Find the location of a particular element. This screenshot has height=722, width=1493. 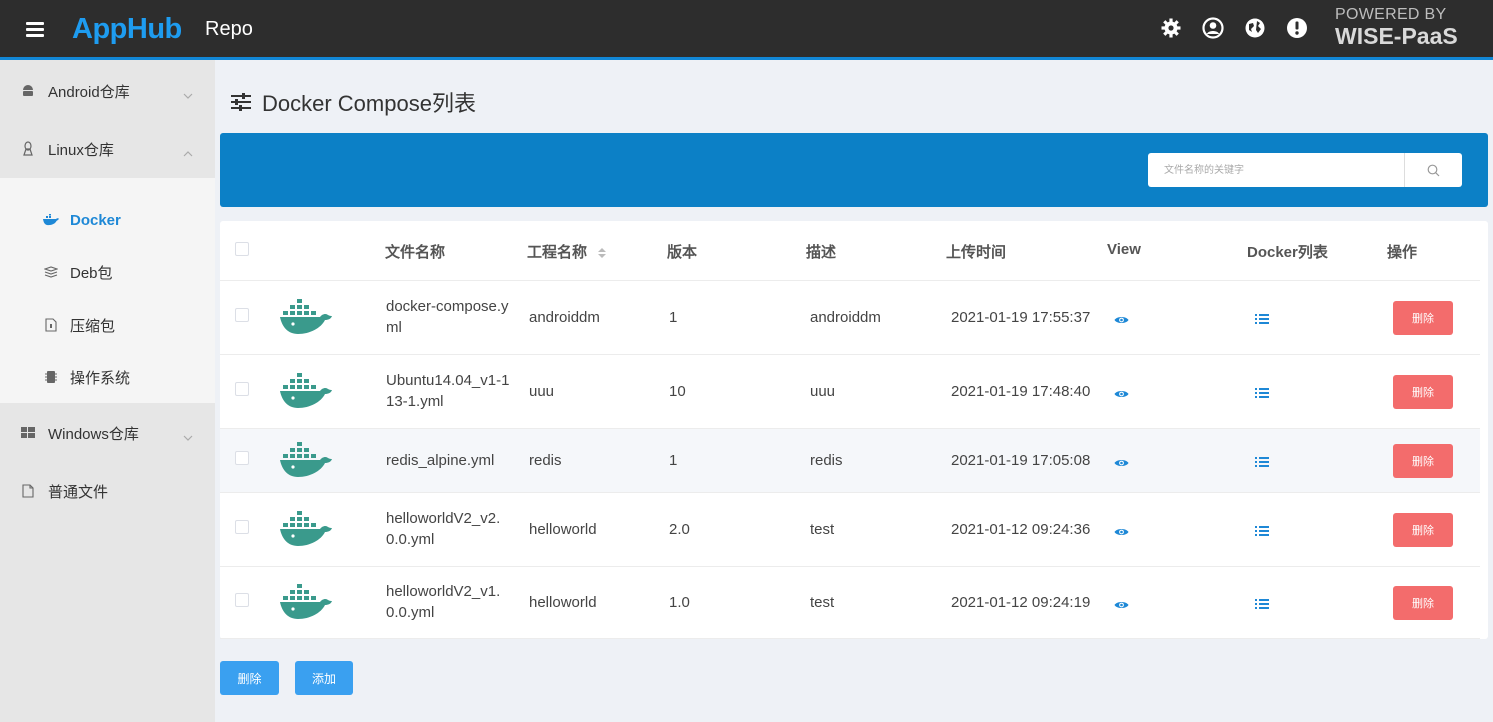

search-button is located at coordinates (1433, 170).